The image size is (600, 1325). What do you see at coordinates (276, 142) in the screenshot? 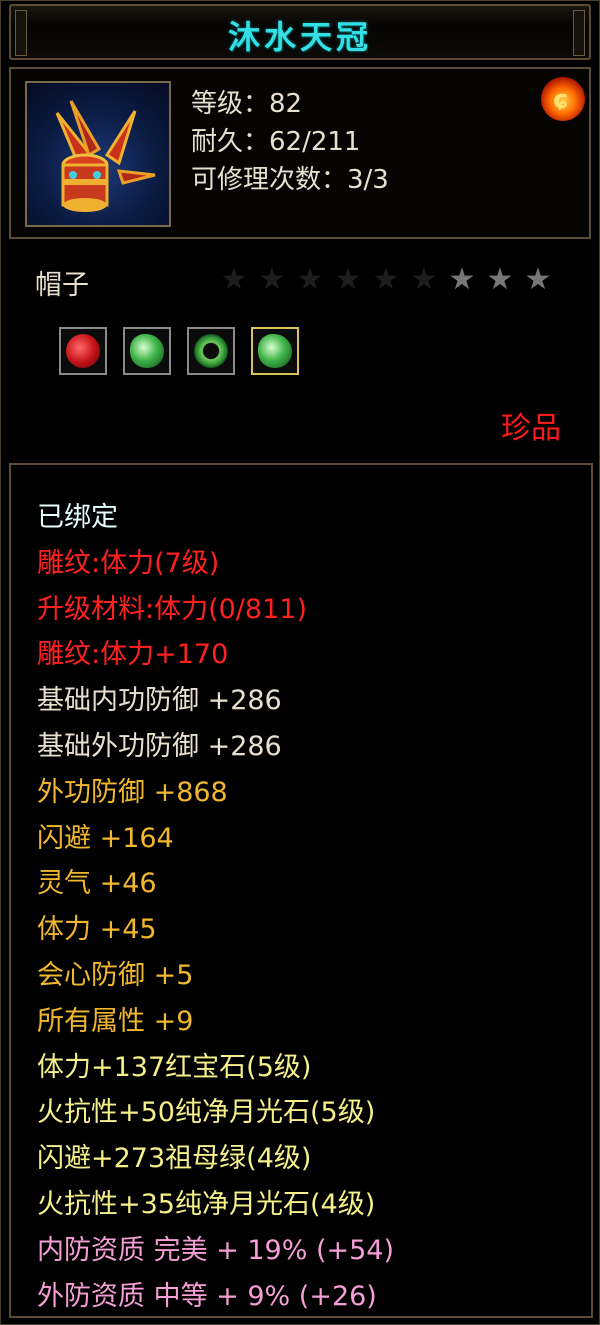
I see `item-durability: 耐久：62/211` at bounding box center [276, 142].